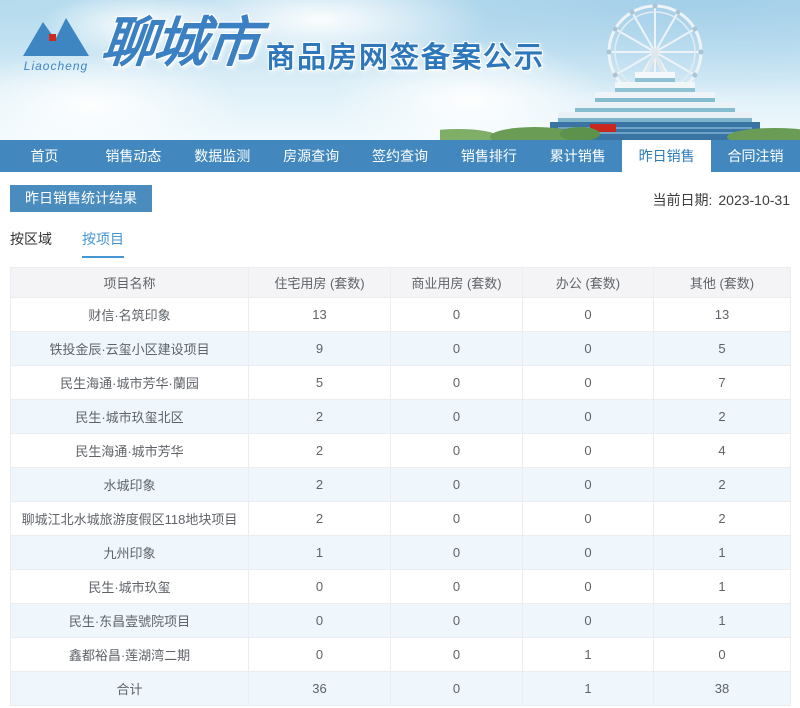 The image size is (800, 708). What do you see at coordinates (577, 156) in the screenshot?
I see `nav-item-cumulative-sales: 累计销售` at bounding box center [577, 156].